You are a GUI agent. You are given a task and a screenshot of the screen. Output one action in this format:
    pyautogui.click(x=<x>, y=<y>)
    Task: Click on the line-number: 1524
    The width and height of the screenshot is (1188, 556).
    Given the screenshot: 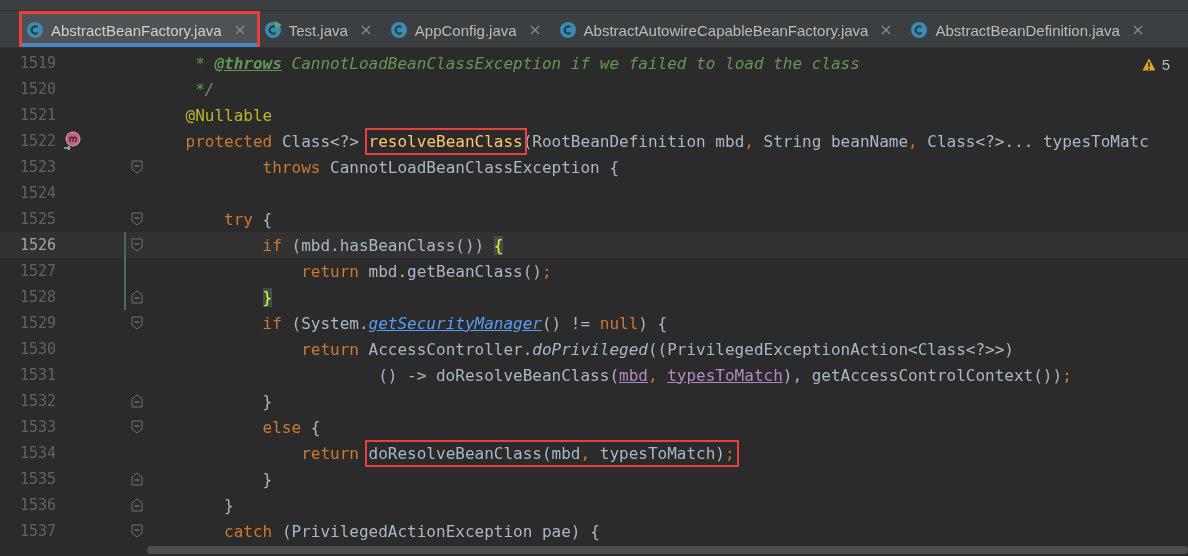 What is the action you would take?
    pyautogui.click(x=37, y=193)
    